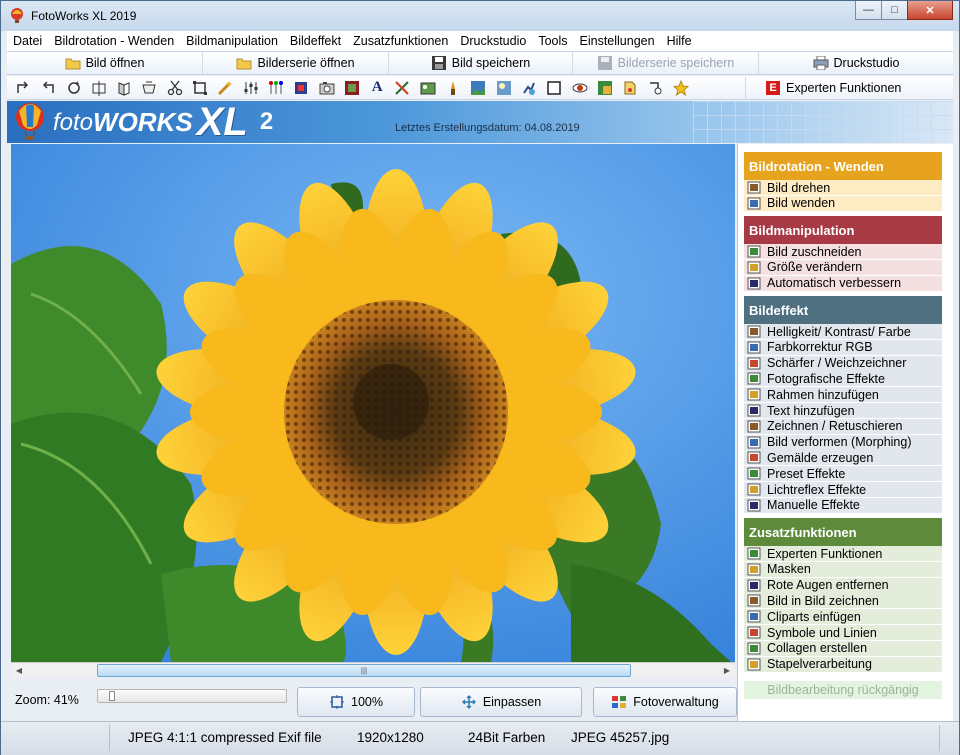 This screenshot has height=755, width=960. I want to click on save-series-button: Bilderserie speichern, so click(666, 63).